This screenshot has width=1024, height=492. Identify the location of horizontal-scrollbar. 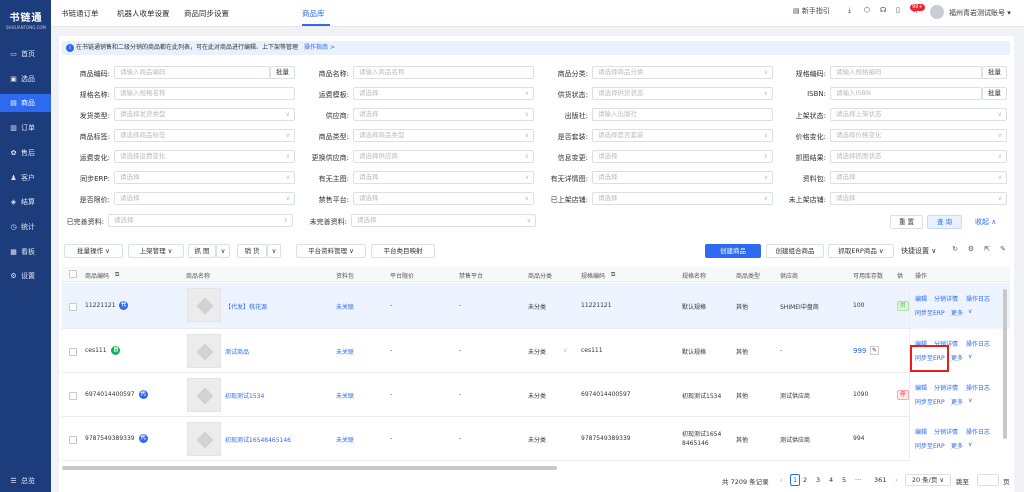
(309, 468).